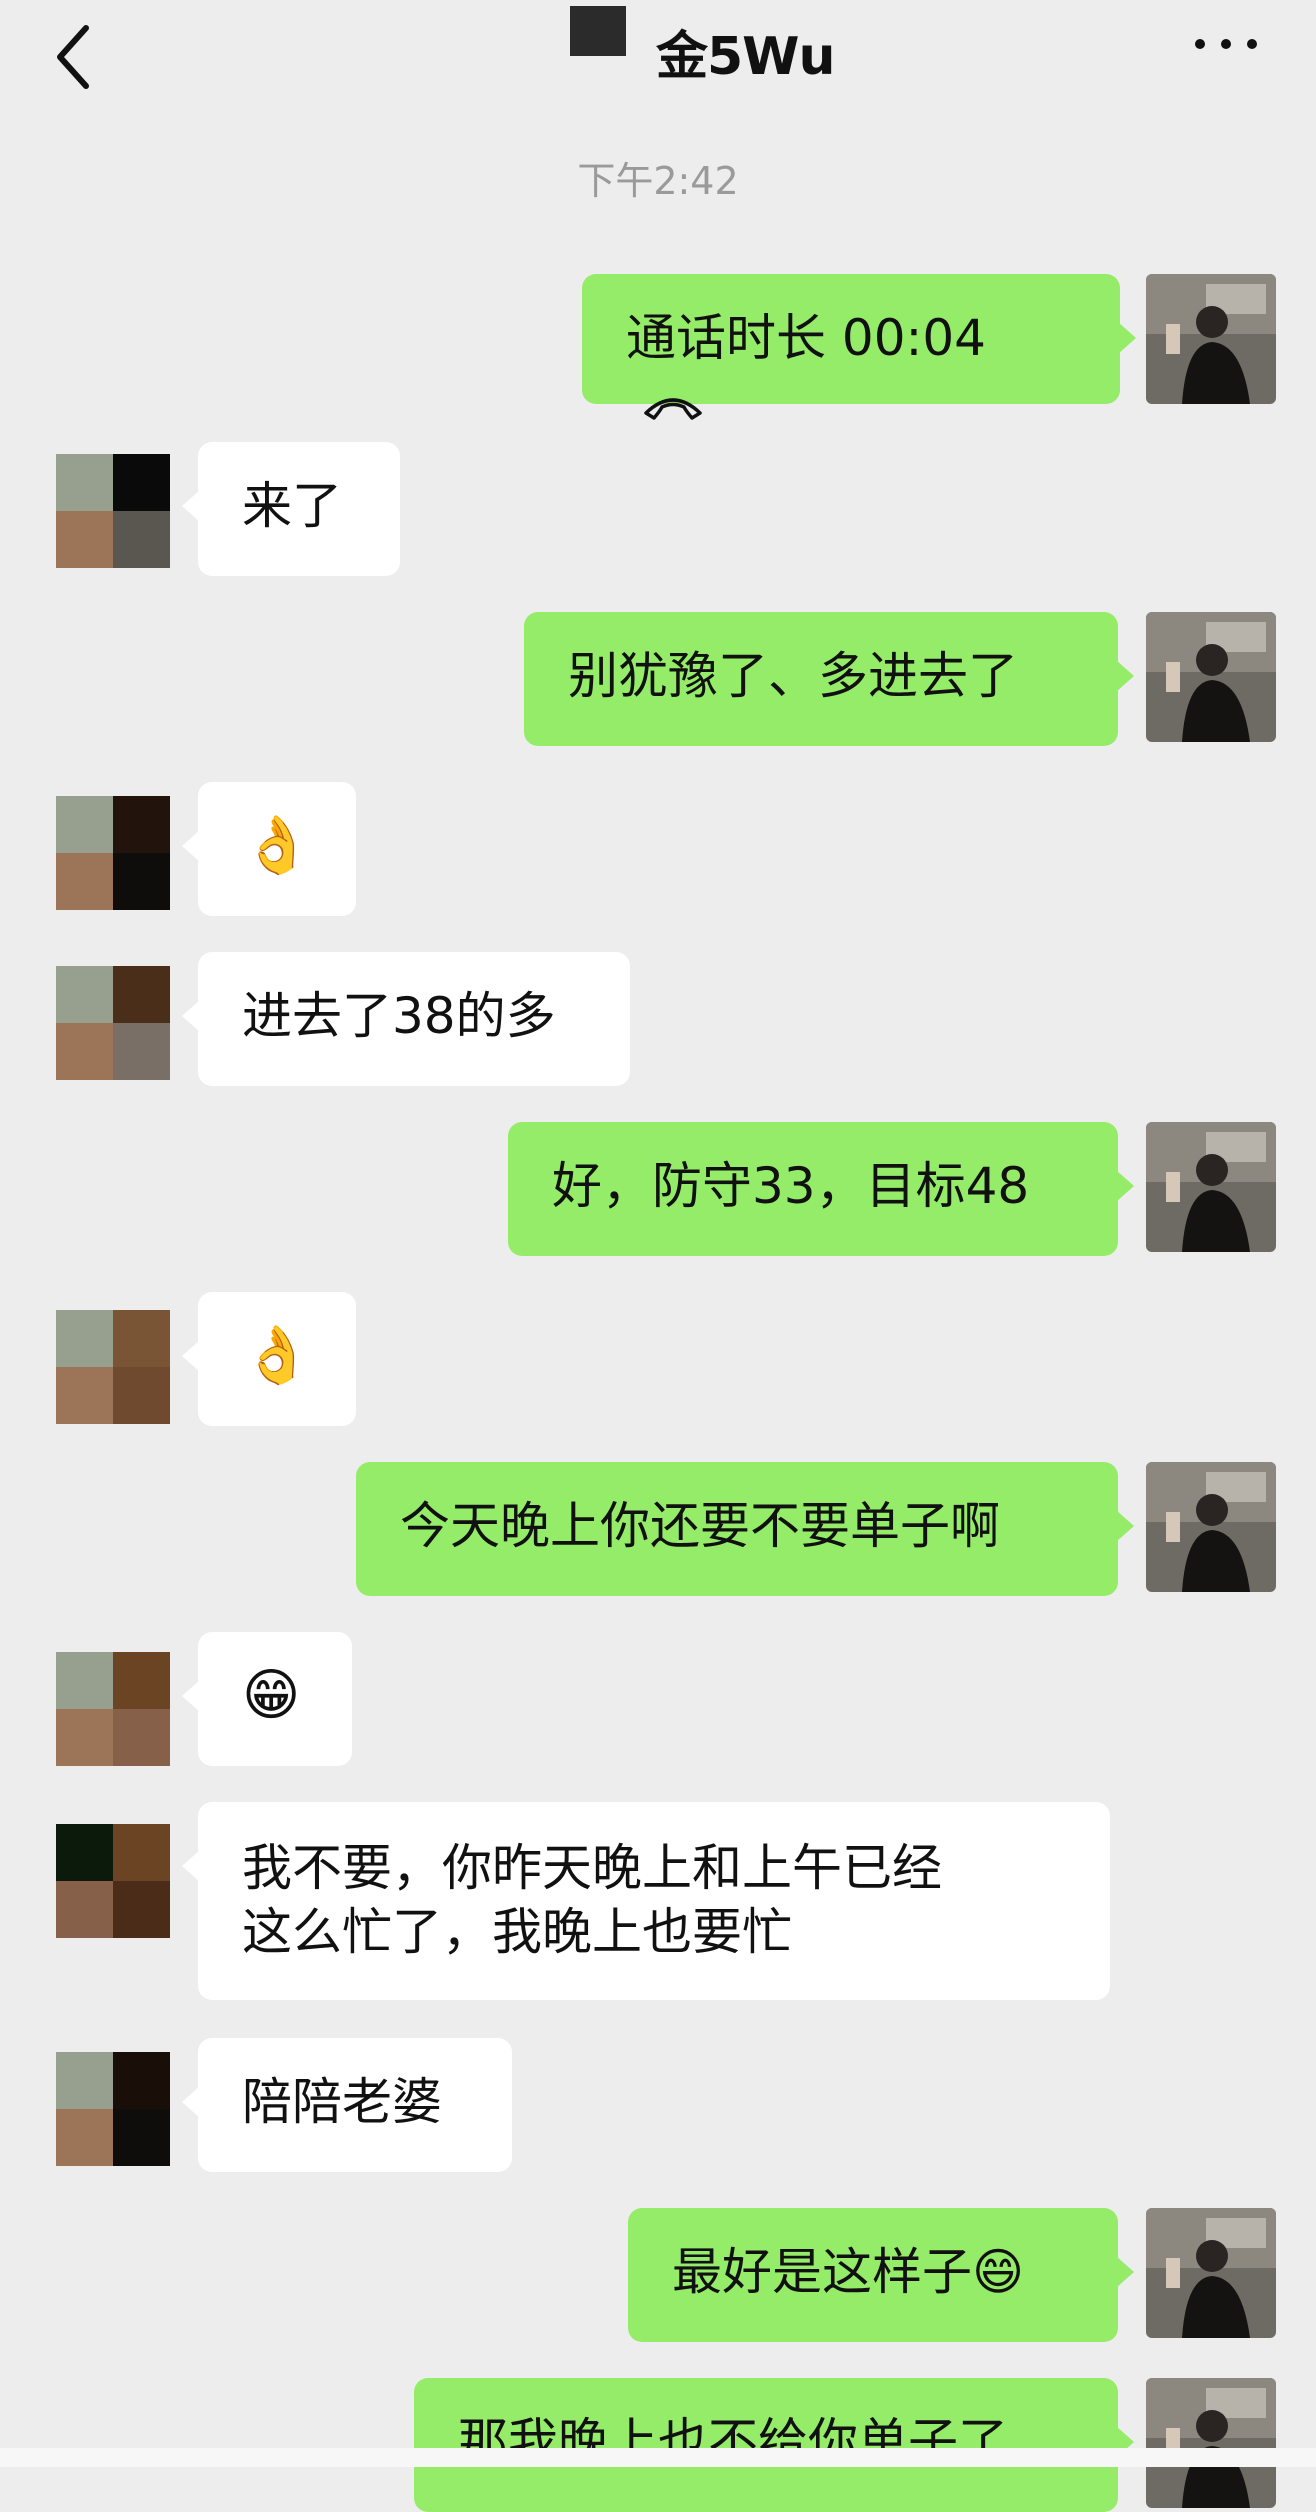  I want to click on message-text-line: 我不要，你昨天晚上和上午已经, so click(592, 1868).